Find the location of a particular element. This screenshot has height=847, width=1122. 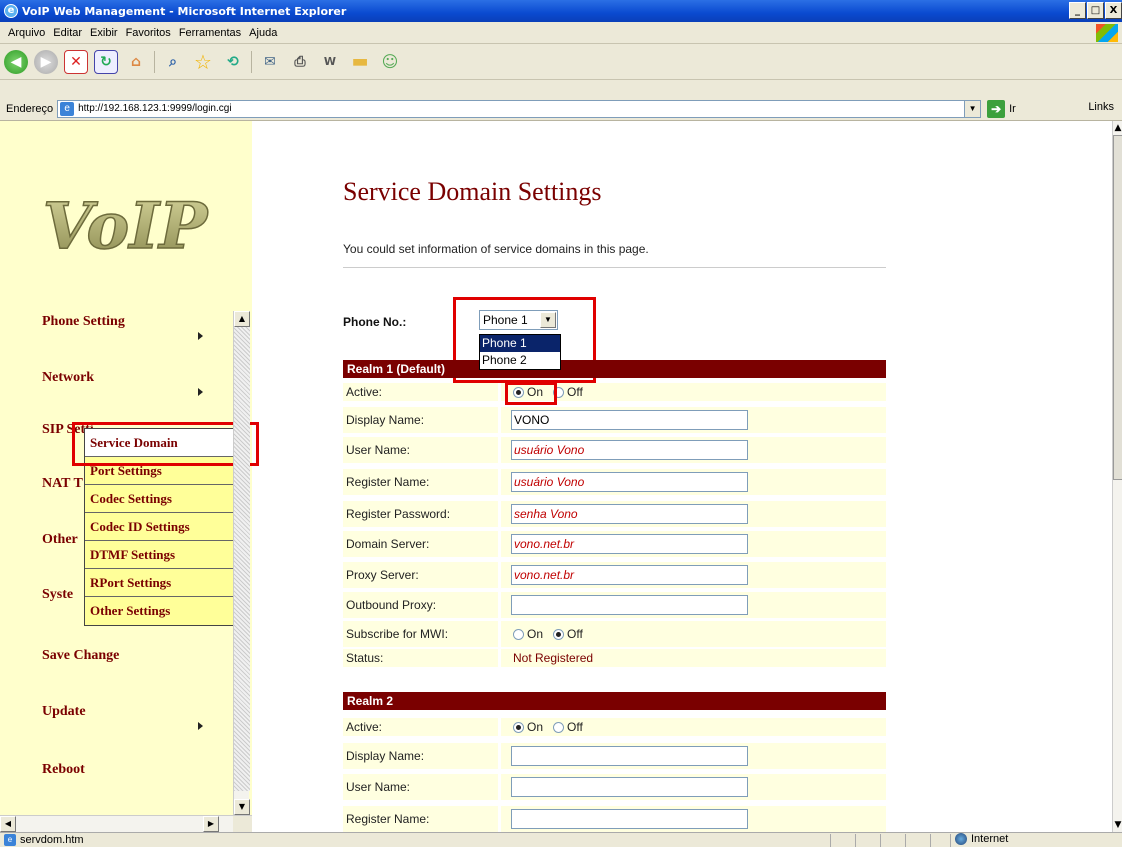

menu-arquivo: Arquivo is located at coordinates (26, 33).